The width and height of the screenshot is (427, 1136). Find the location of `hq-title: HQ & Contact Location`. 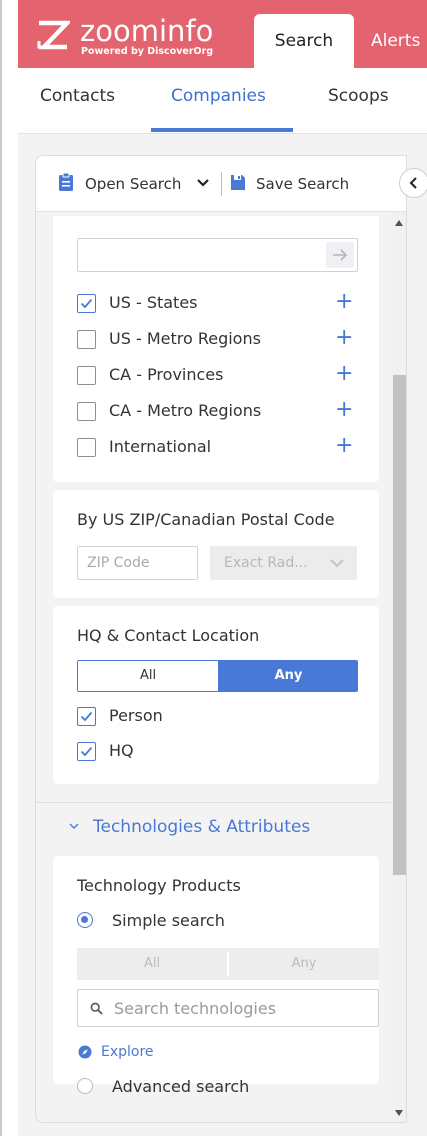

hq-title: HQ & Contact Location is located at coordinates (168, 635).